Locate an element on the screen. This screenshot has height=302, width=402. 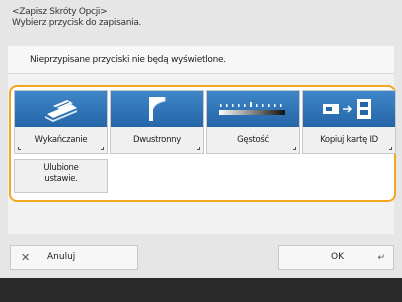
cancel-label: Anuluj is located at coordinates (61, 257).